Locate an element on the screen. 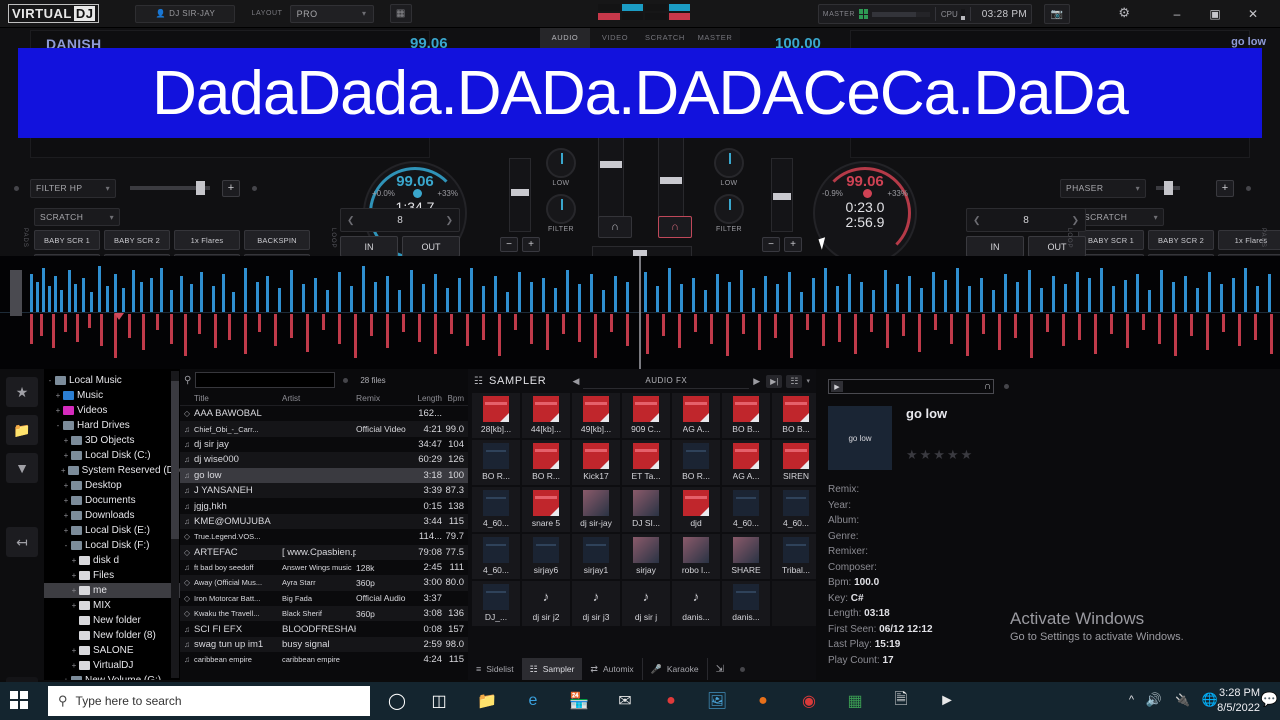  chevron-right-icon: ❯ is located at coordinates (1075, 220).